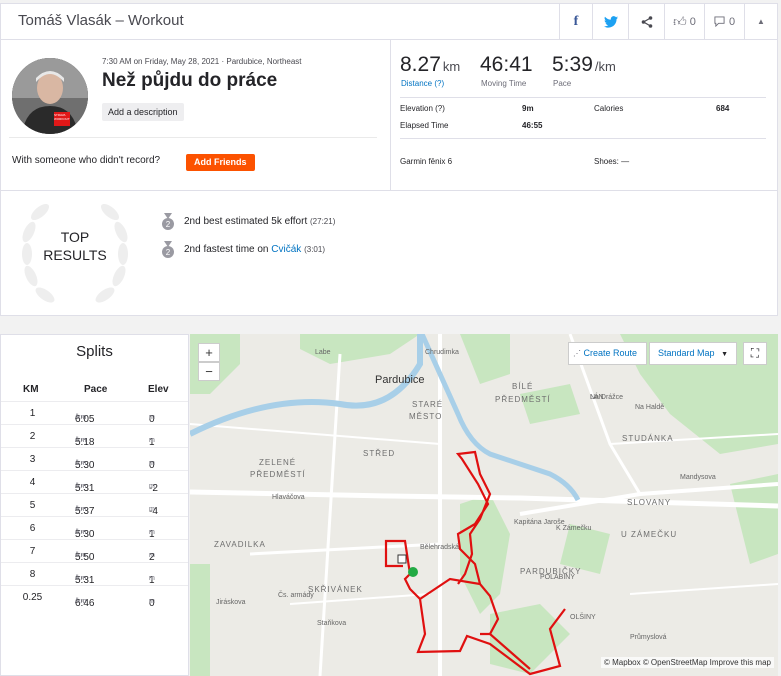 This screenshot has width=781, height=676. I want to click on share-button, so click(646, 21).